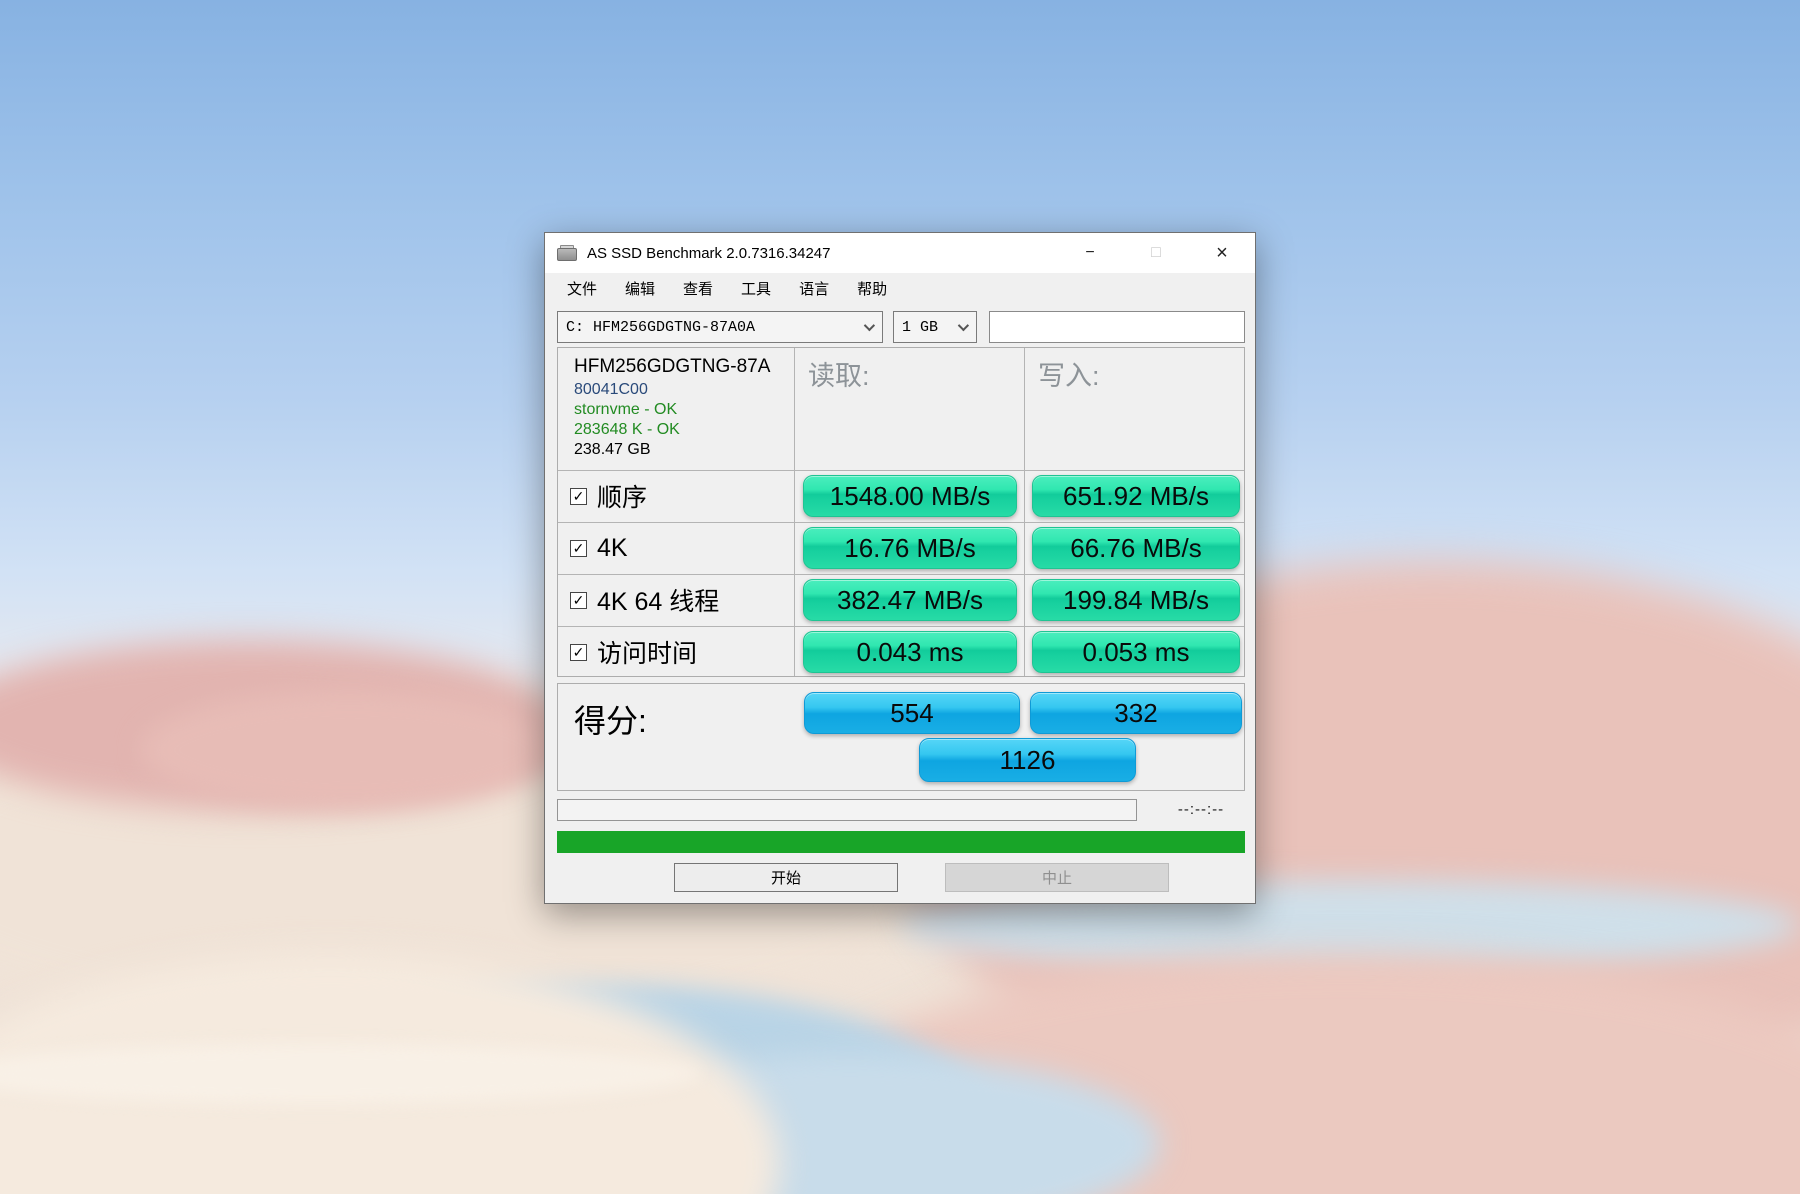 The width and height of the screenshot is (1800, 1194). Describe the element at coordinates (610, 721) in the screenshot. I see `score-label: 得分:` at that location.